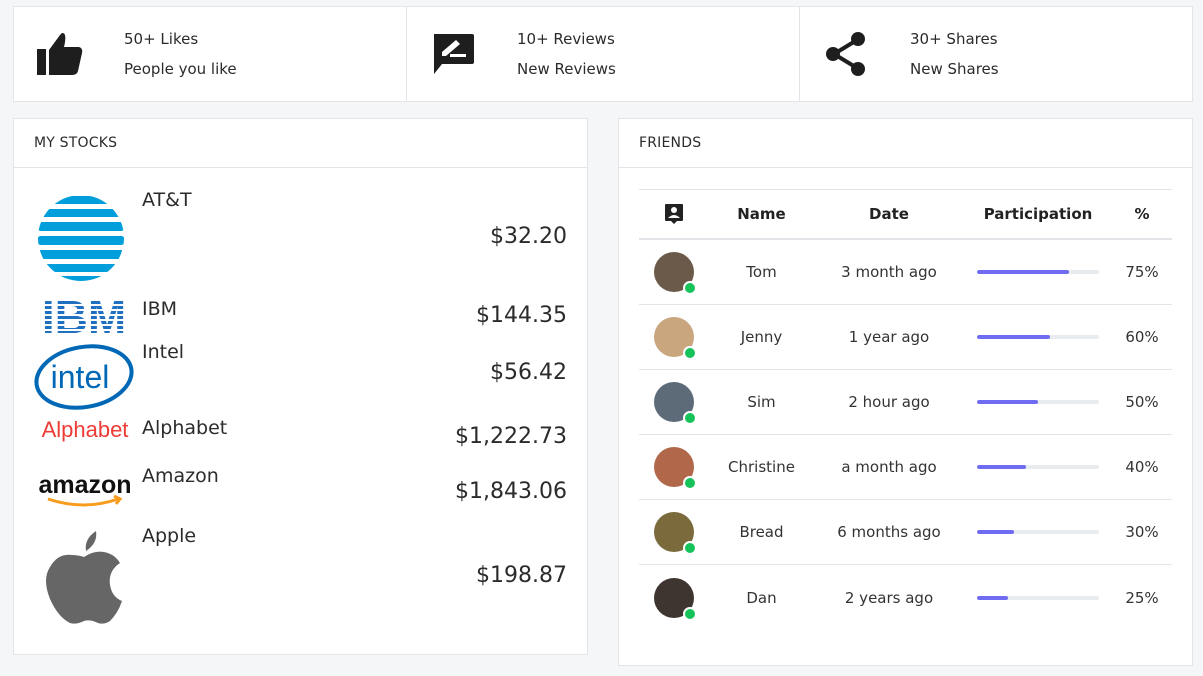  What do you see at coordinates (889, 597) in the screenshot?
I see `friend-date: 2 years ago` at bounding box center [889, 597].